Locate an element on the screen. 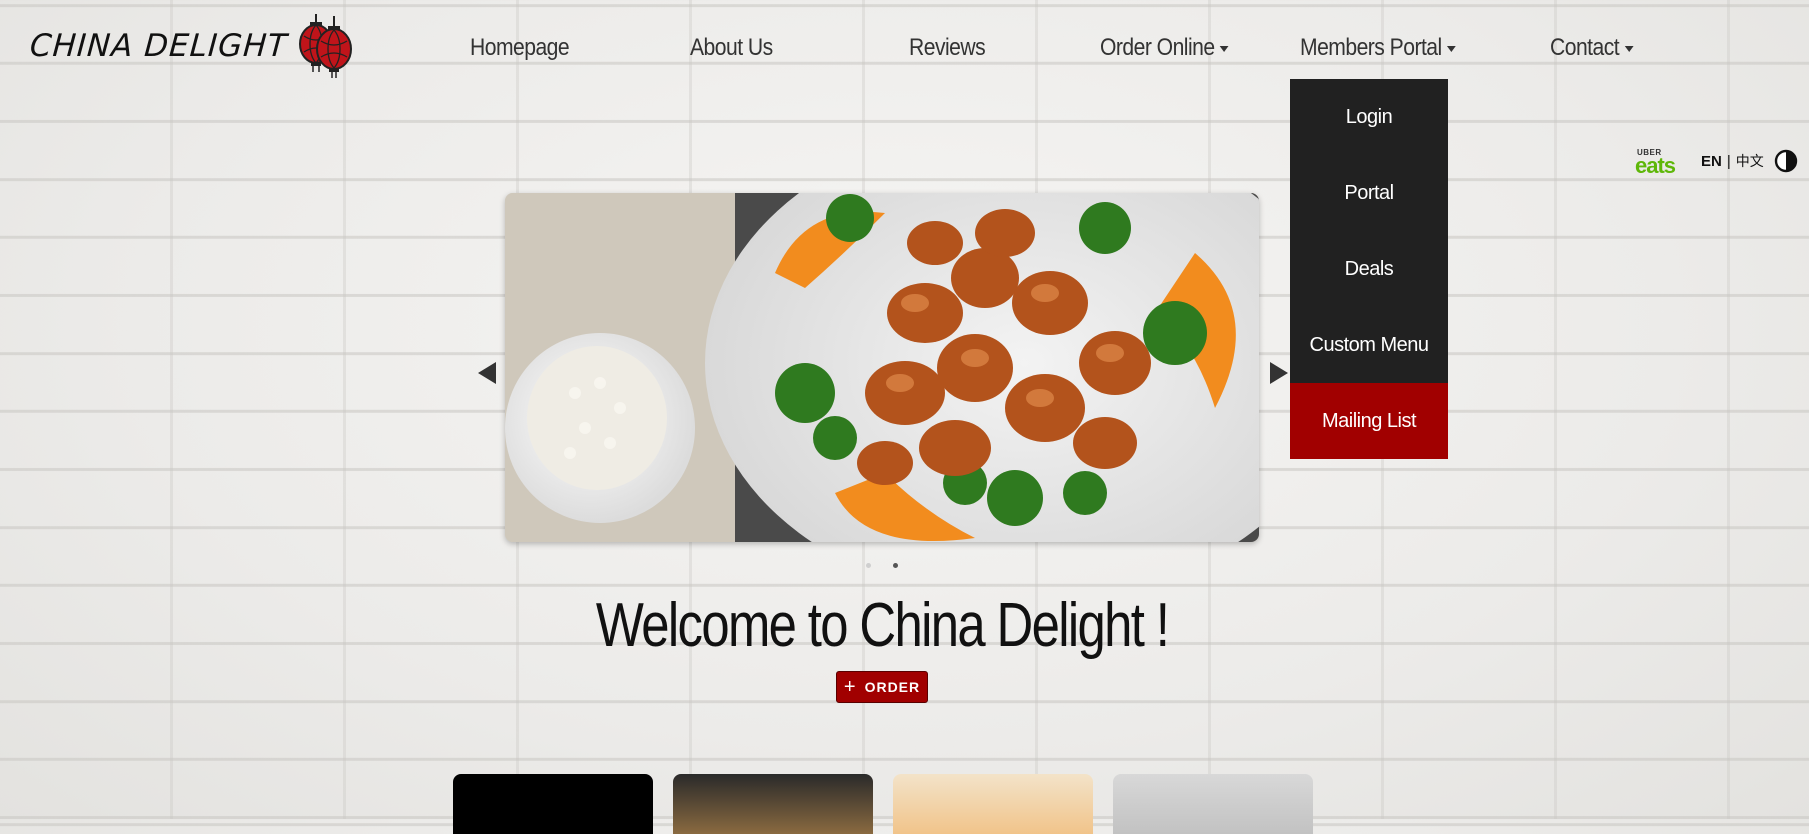  uber-eats-link: UBER eats is located at coordinates (1662, 163).